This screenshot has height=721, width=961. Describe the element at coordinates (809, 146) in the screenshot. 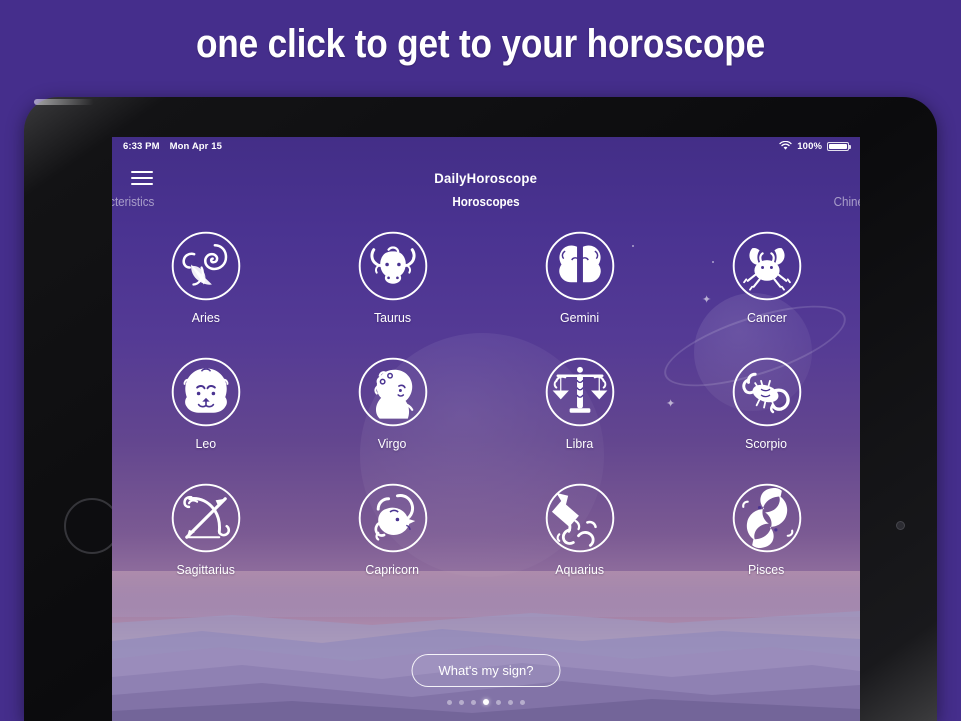

I see `battery-percent-label: 100%` at that location.